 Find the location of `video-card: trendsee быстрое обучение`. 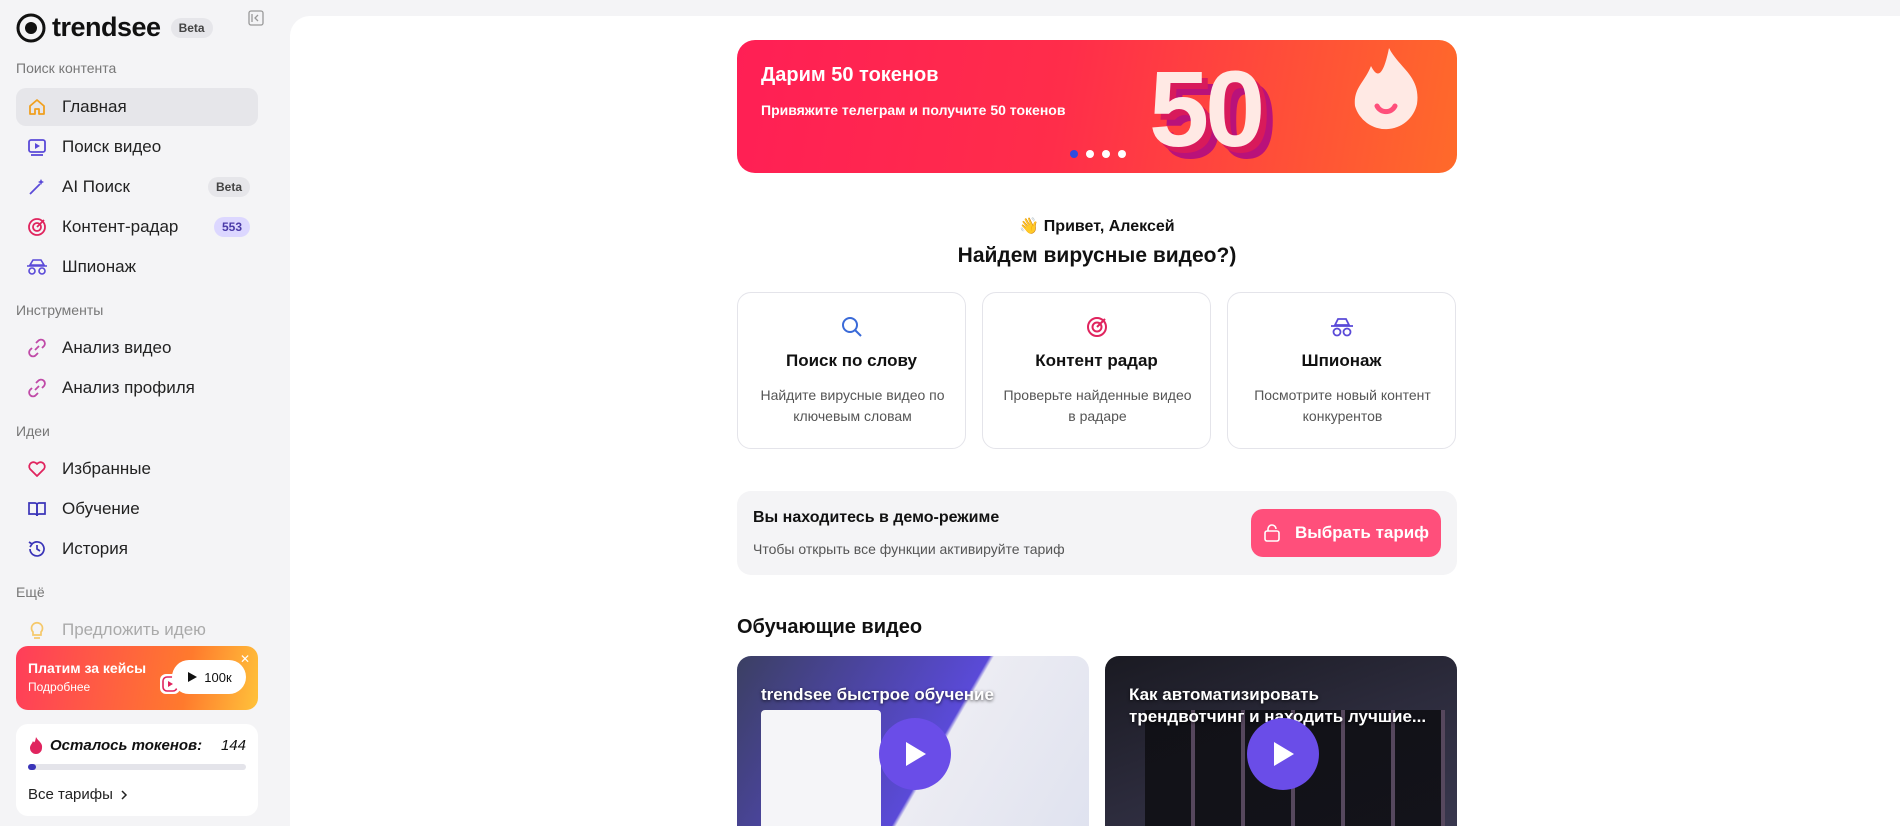

video-card: trendsee быстрое обучение is located at coordinates (913, 741).